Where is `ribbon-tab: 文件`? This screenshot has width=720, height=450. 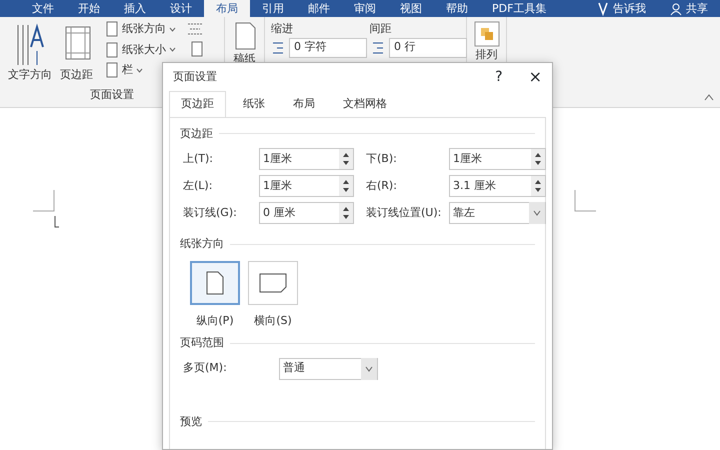
ribbon-tab: 文件 is located at coordinates (43, 8).